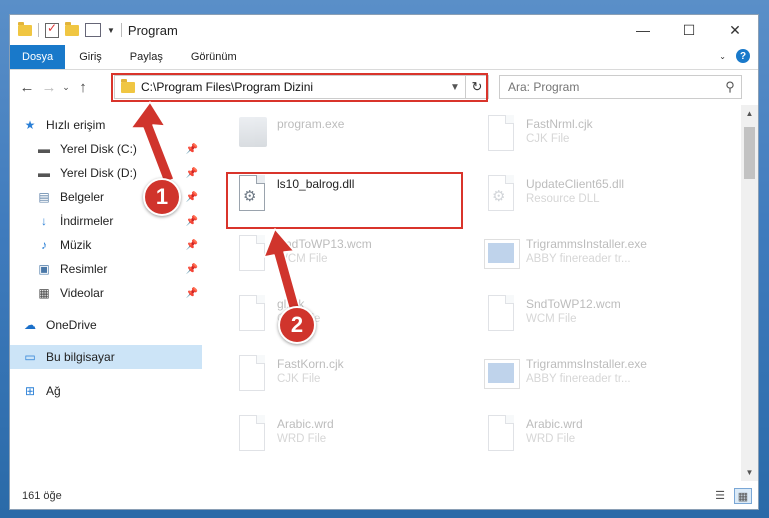 Image resolution: width=769 pixels, height=518 pixels. I want to click on file-type: CJK File, so click(548, 139).